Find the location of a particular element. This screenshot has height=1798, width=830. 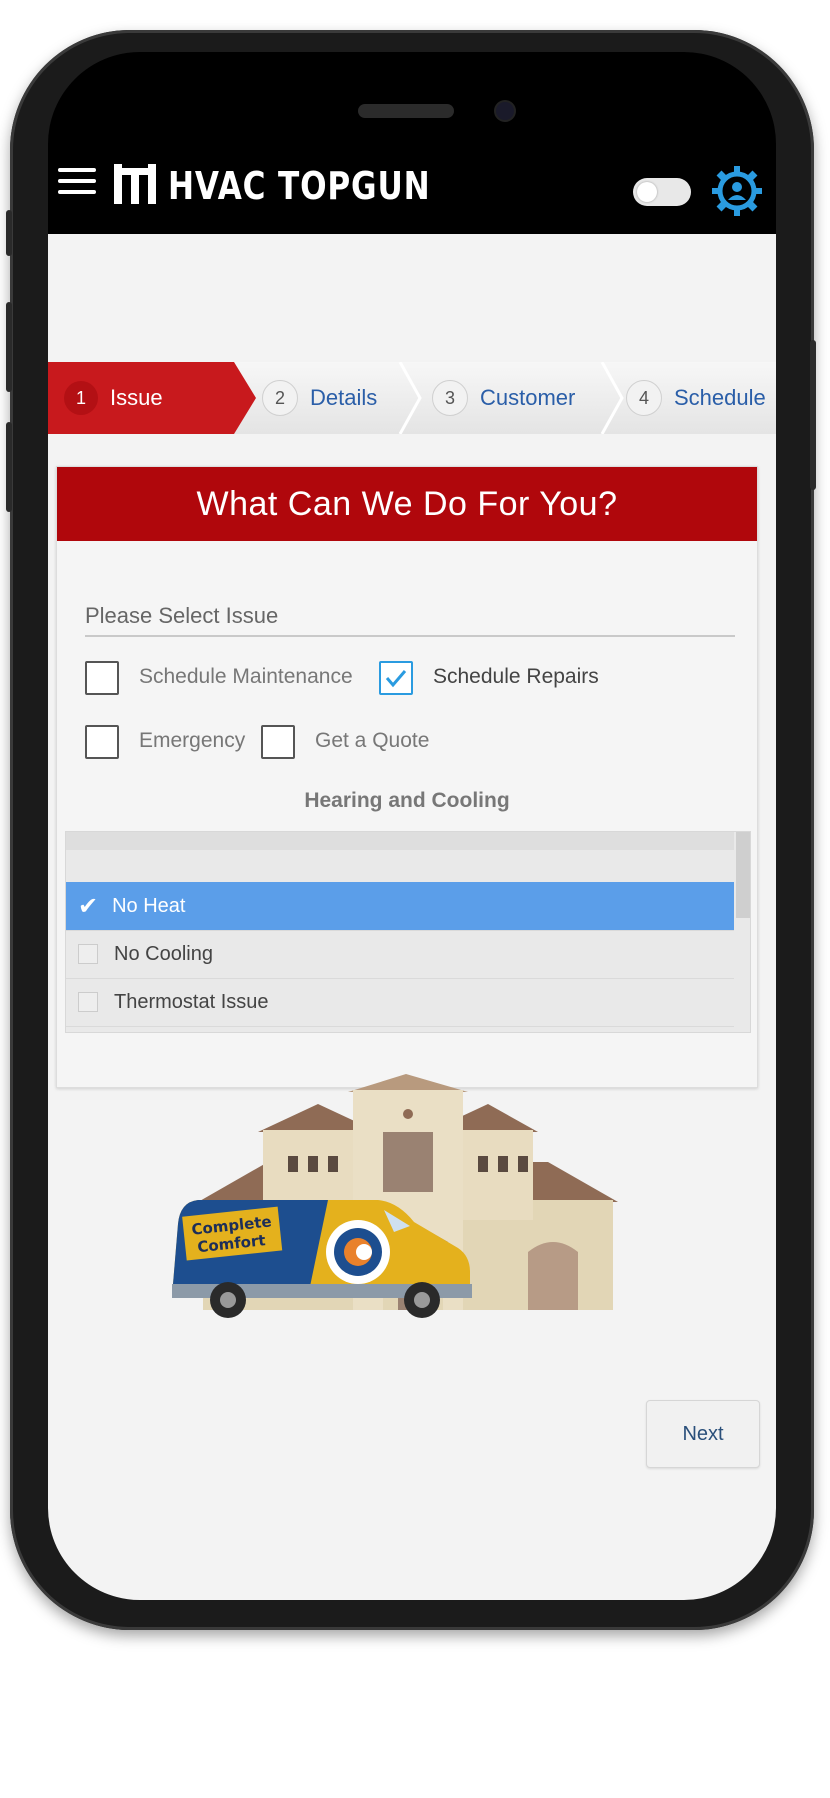

checkbox-get-a-quote is located at coordinates (278, 742).